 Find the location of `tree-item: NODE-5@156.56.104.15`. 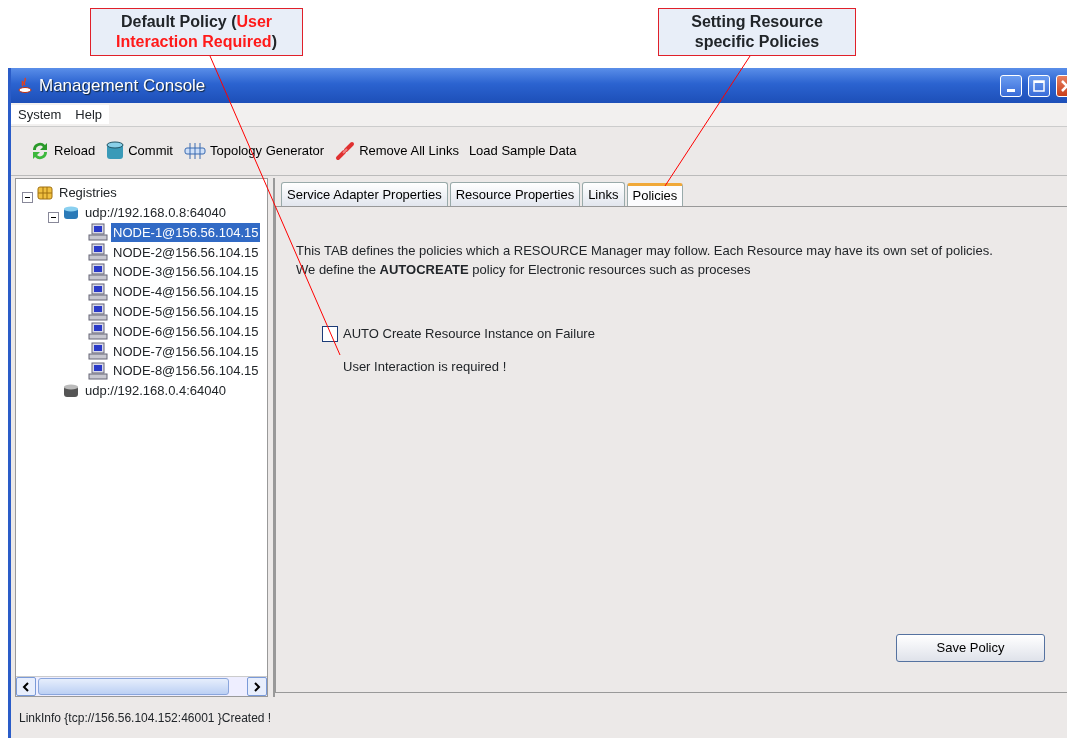

tree-item: NODE-5@156.56.104.15 is located at coordinates (186, 311).